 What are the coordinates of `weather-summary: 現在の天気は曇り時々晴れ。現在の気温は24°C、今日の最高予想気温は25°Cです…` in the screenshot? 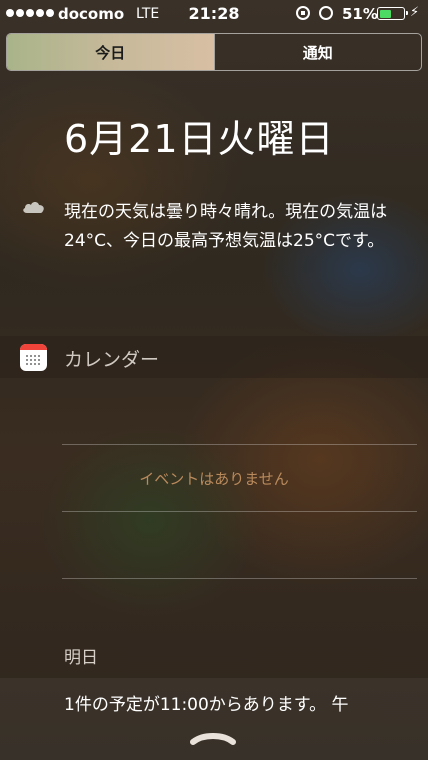 It's located at (226, 226).